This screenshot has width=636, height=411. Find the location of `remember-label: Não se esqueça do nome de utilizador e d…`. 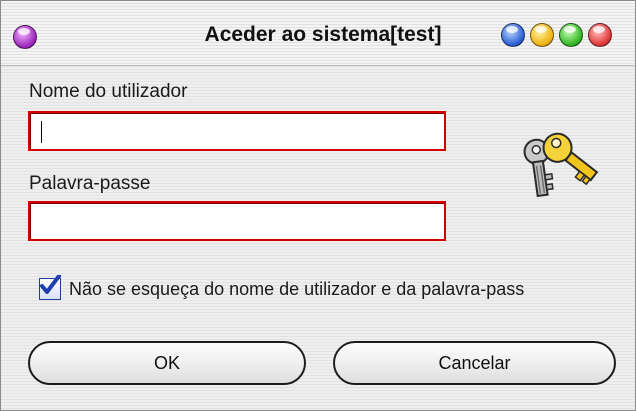

remember-label: Não se esqueça do nome de utilizador e d… is located at coordinates (296, 289).